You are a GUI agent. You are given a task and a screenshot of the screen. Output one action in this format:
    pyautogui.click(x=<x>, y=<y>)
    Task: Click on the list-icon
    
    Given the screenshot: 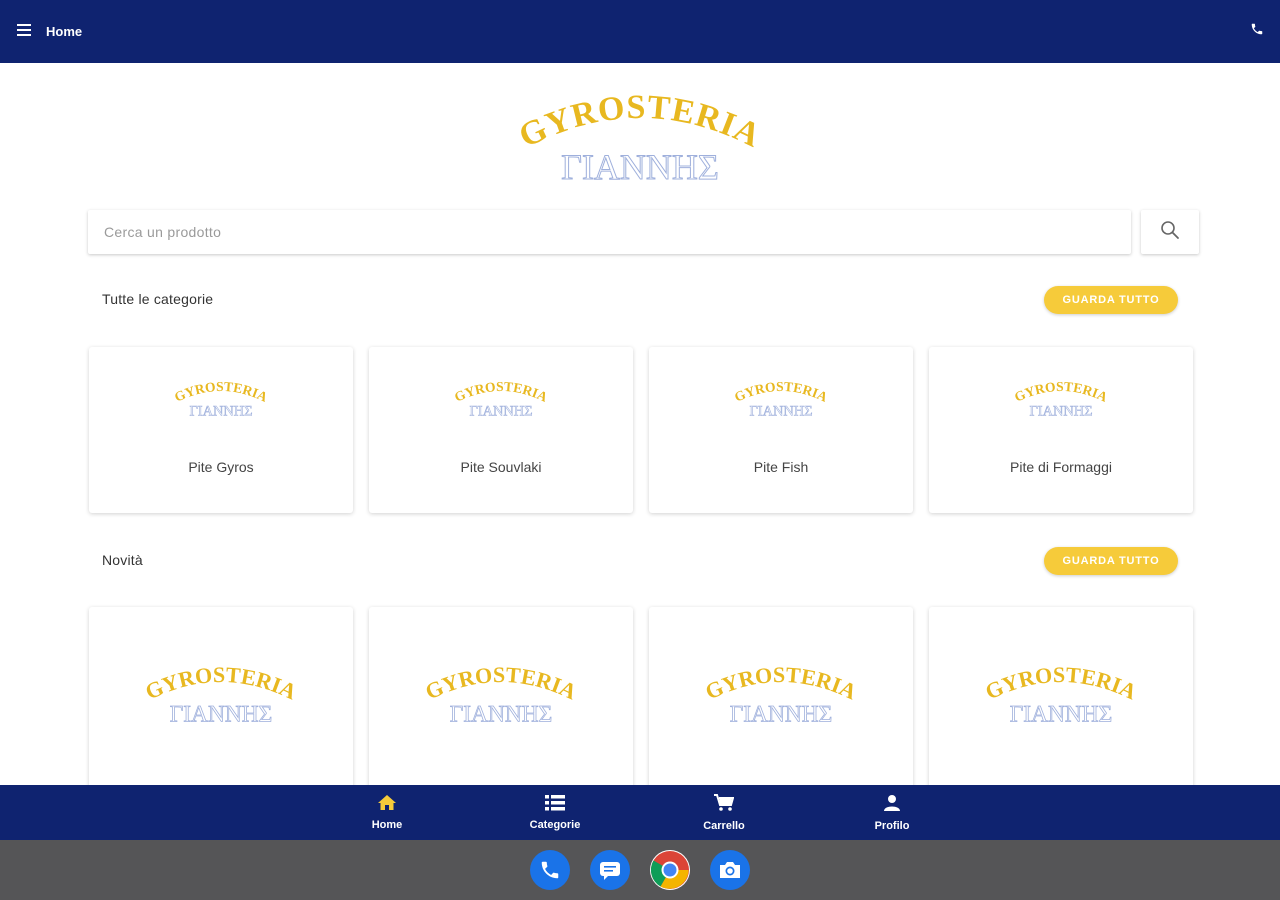 What is the action you would take?
    pyautogui.click(x=555, y=805)
    